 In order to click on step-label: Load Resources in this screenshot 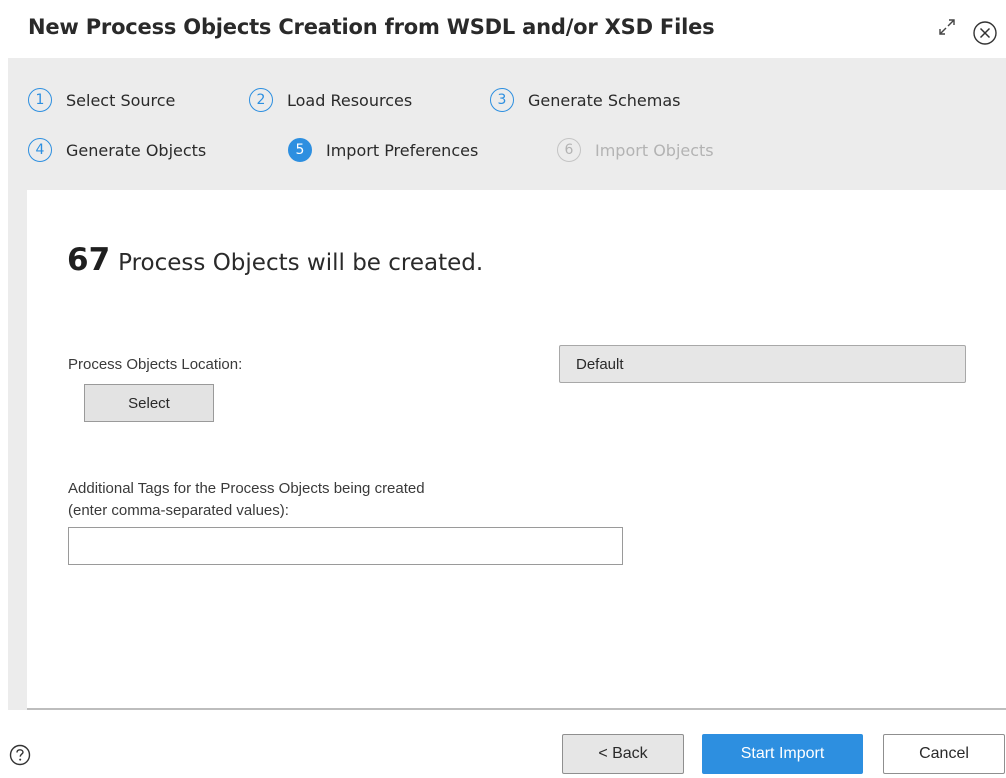, I will do `click(350, 100)`.